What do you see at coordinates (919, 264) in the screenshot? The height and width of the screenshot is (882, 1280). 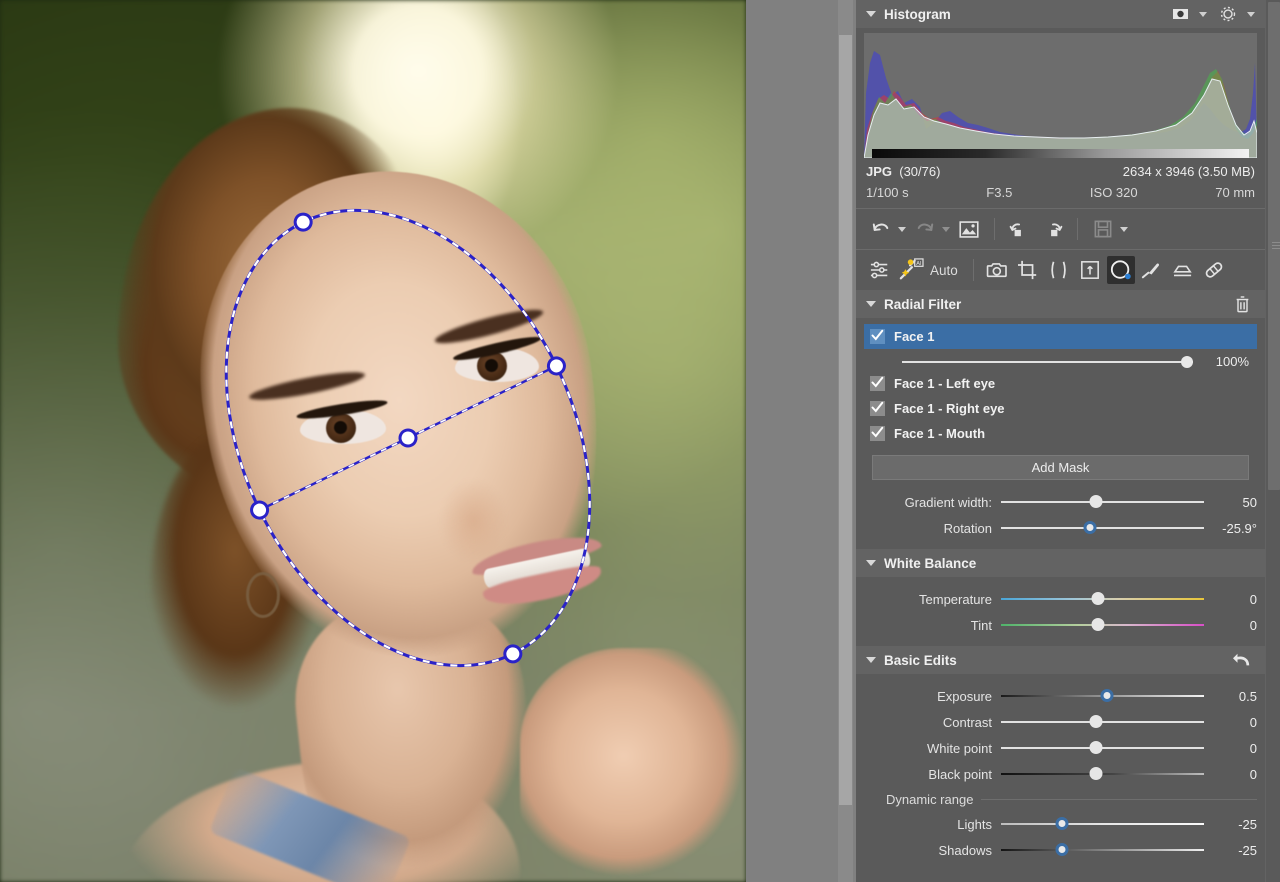 I see `svg-text: AI` at bounding box center [919, 264].